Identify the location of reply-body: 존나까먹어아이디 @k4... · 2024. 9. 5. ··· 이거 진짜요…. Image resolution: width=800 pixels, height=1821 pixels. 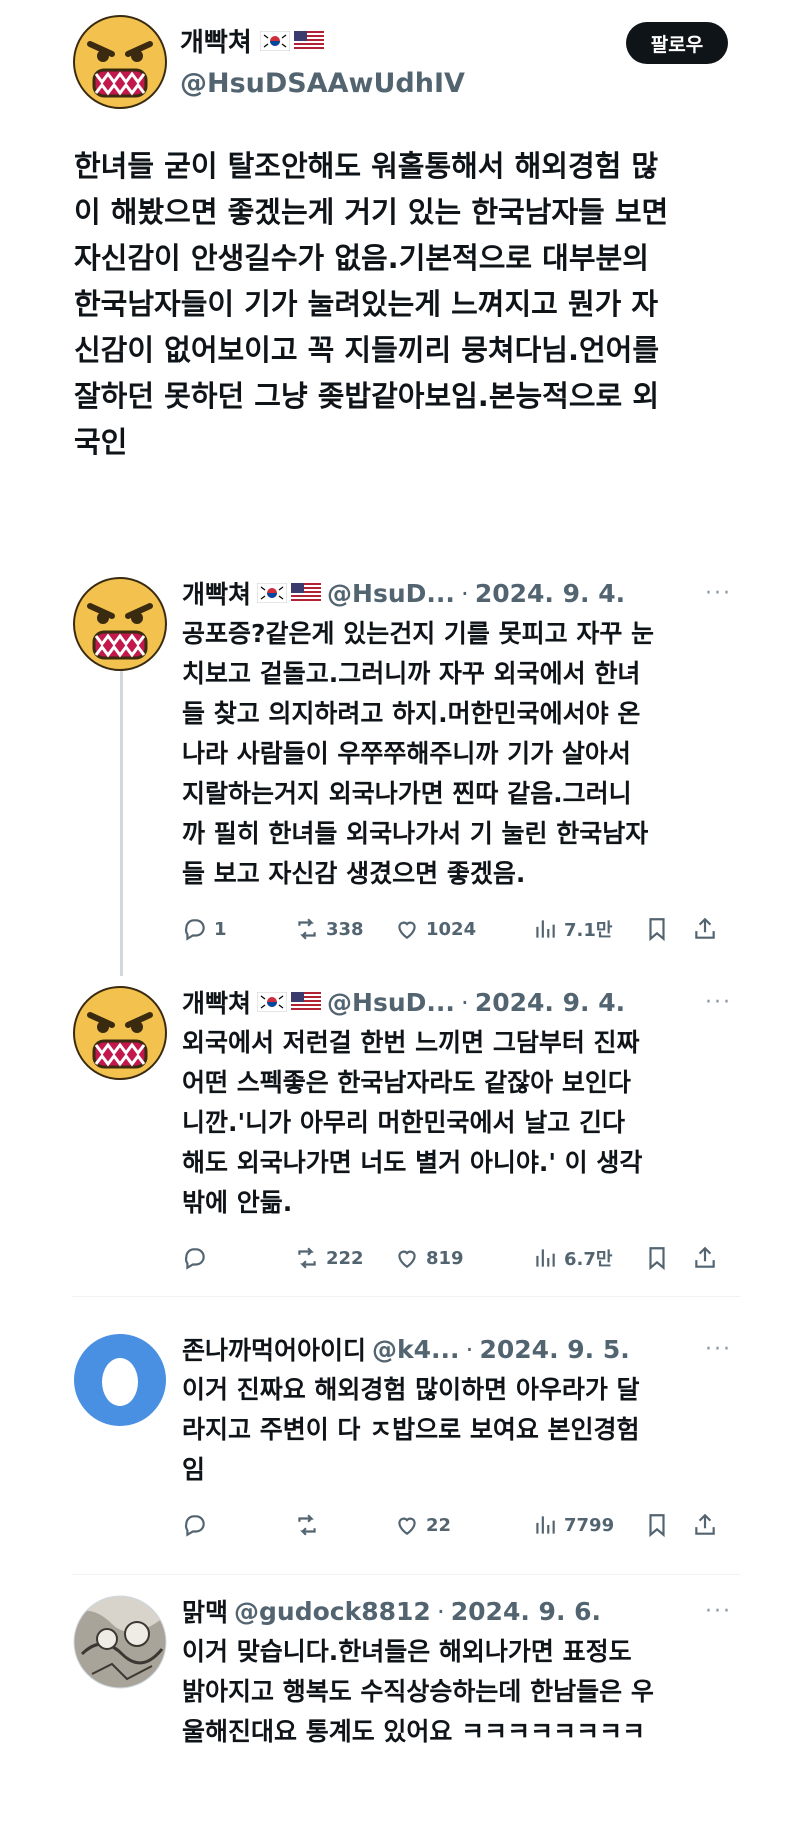
(457, 1437).